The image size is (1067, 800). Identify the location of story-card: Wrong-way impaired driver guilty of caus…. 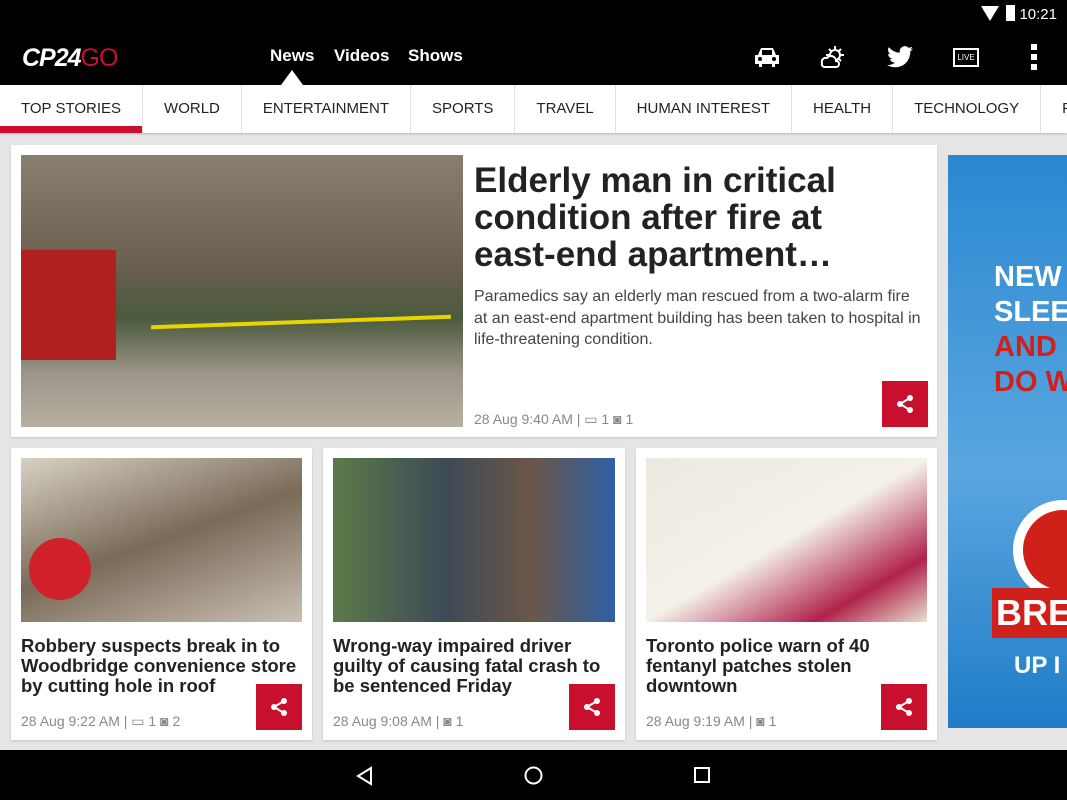
(474, 594).